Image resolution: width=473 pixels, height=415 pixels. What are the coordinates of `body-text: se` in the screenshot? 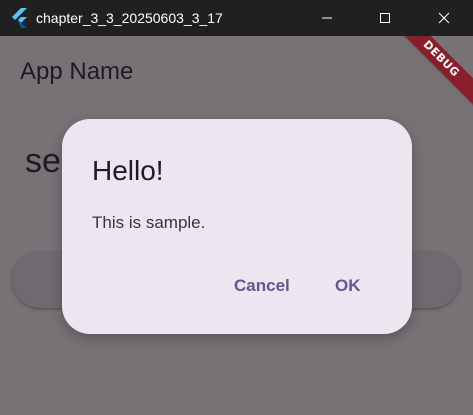 It's located at (43, 161).